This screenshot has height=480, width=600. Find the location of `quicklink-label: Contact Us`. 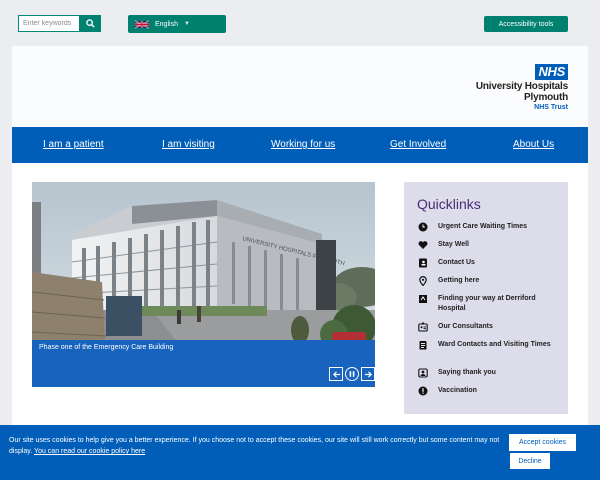

quicklink-label: Contact Us is located at coordinates (456, 262).